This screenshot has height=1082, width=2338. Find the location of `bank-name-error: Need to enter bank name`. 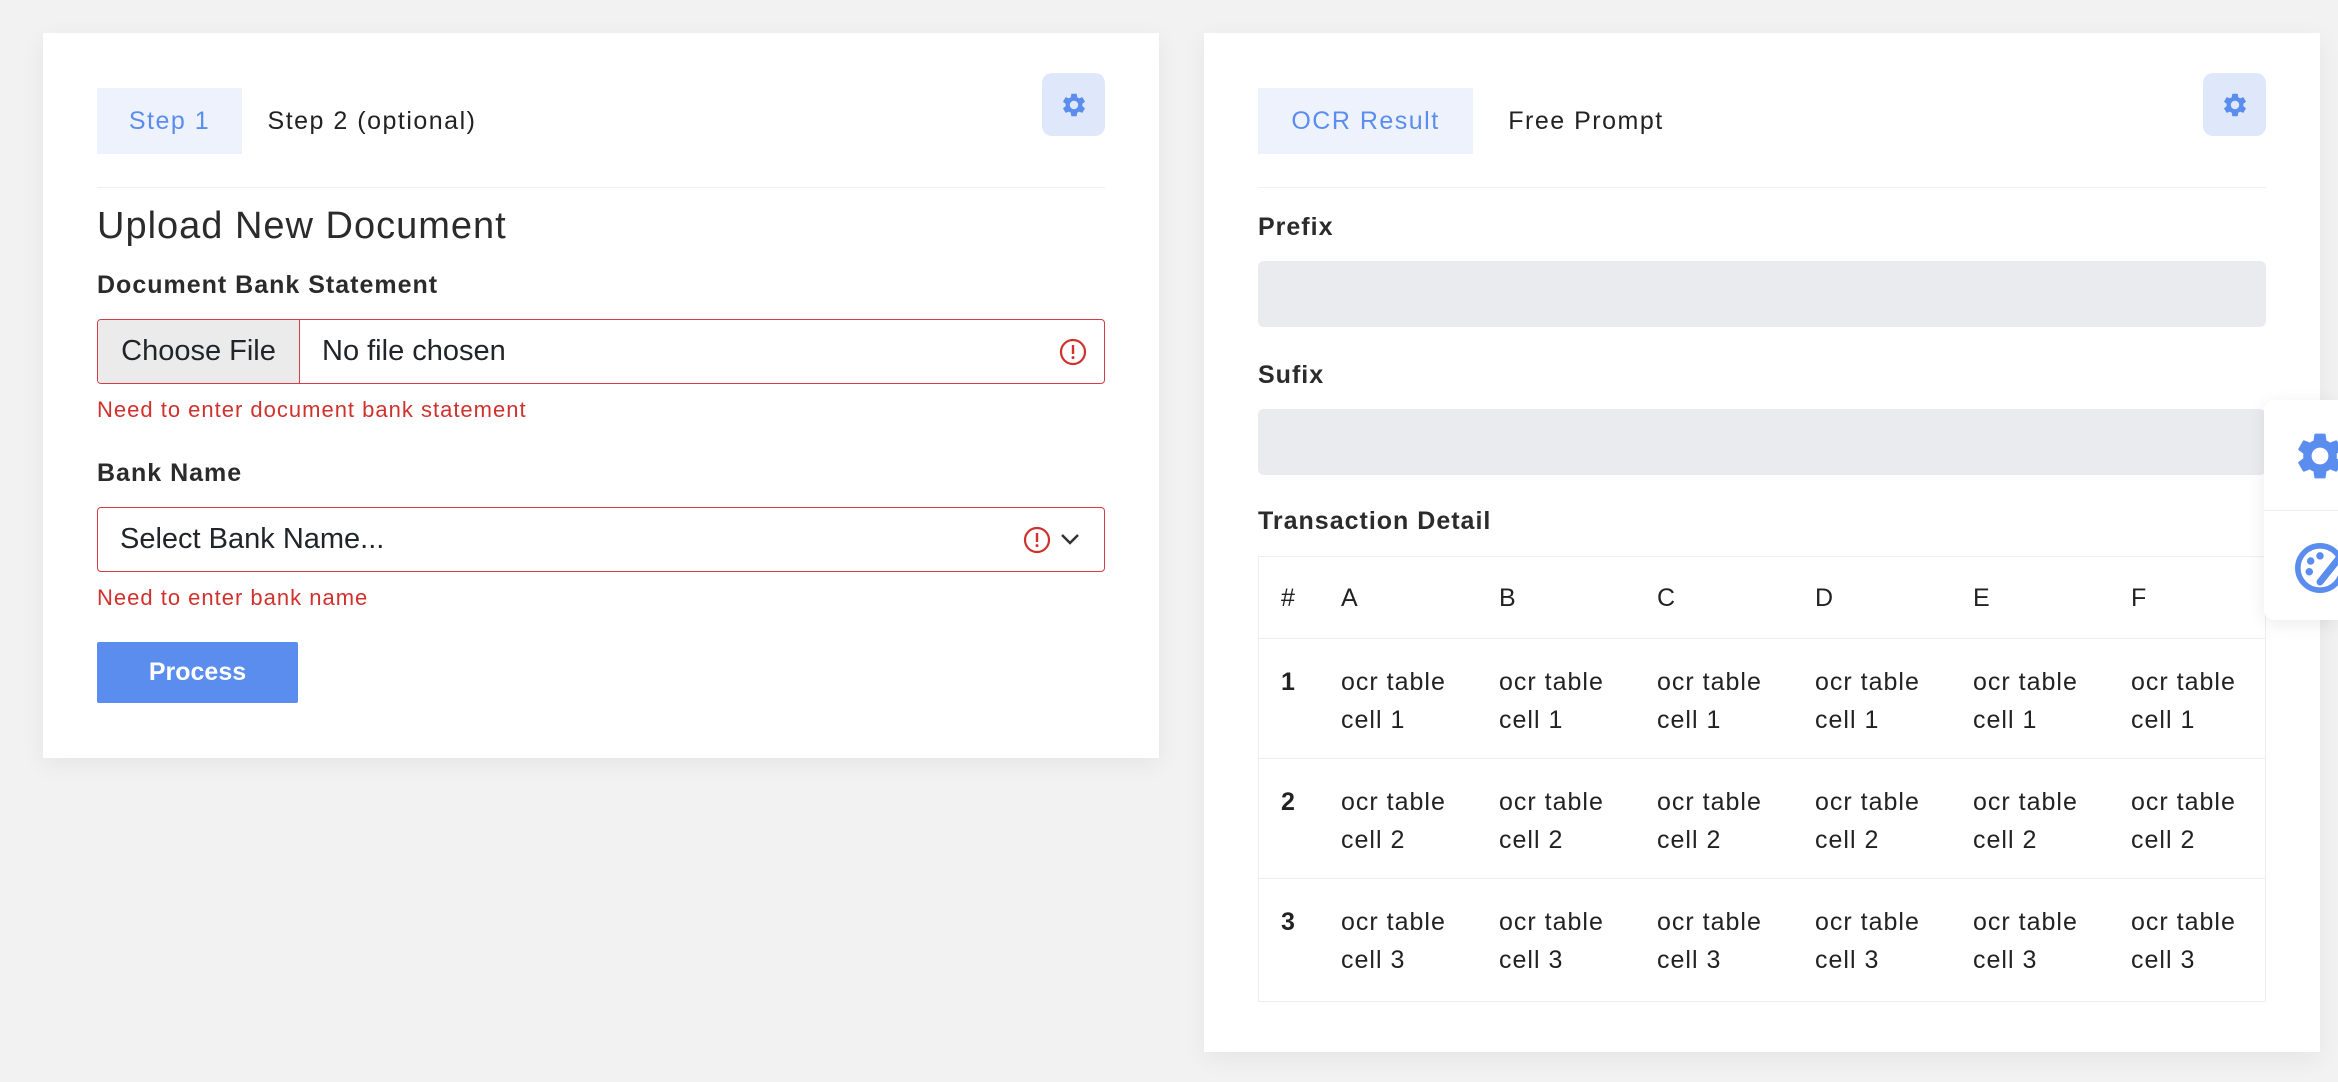

bank-name-error: Need to enter bank name is located at coordinates (233, 597).